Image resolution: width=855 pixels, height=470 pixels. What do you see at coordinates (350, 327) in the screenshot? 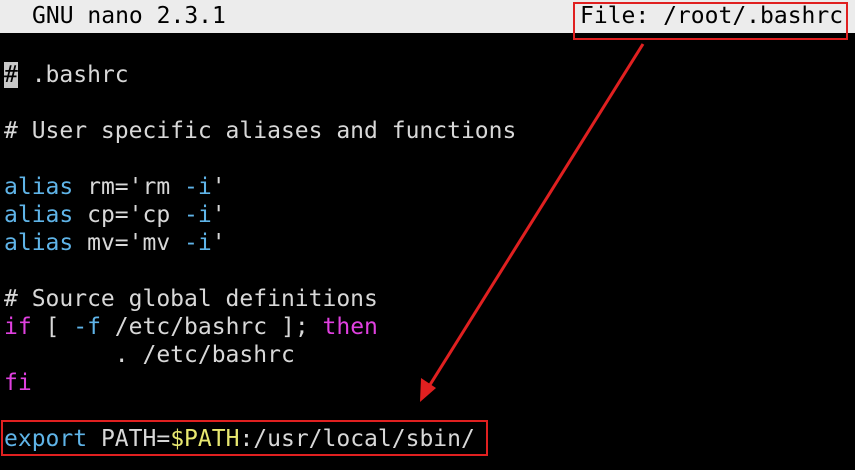
I see `then-keyword: then` at bounding box center [350, 327].